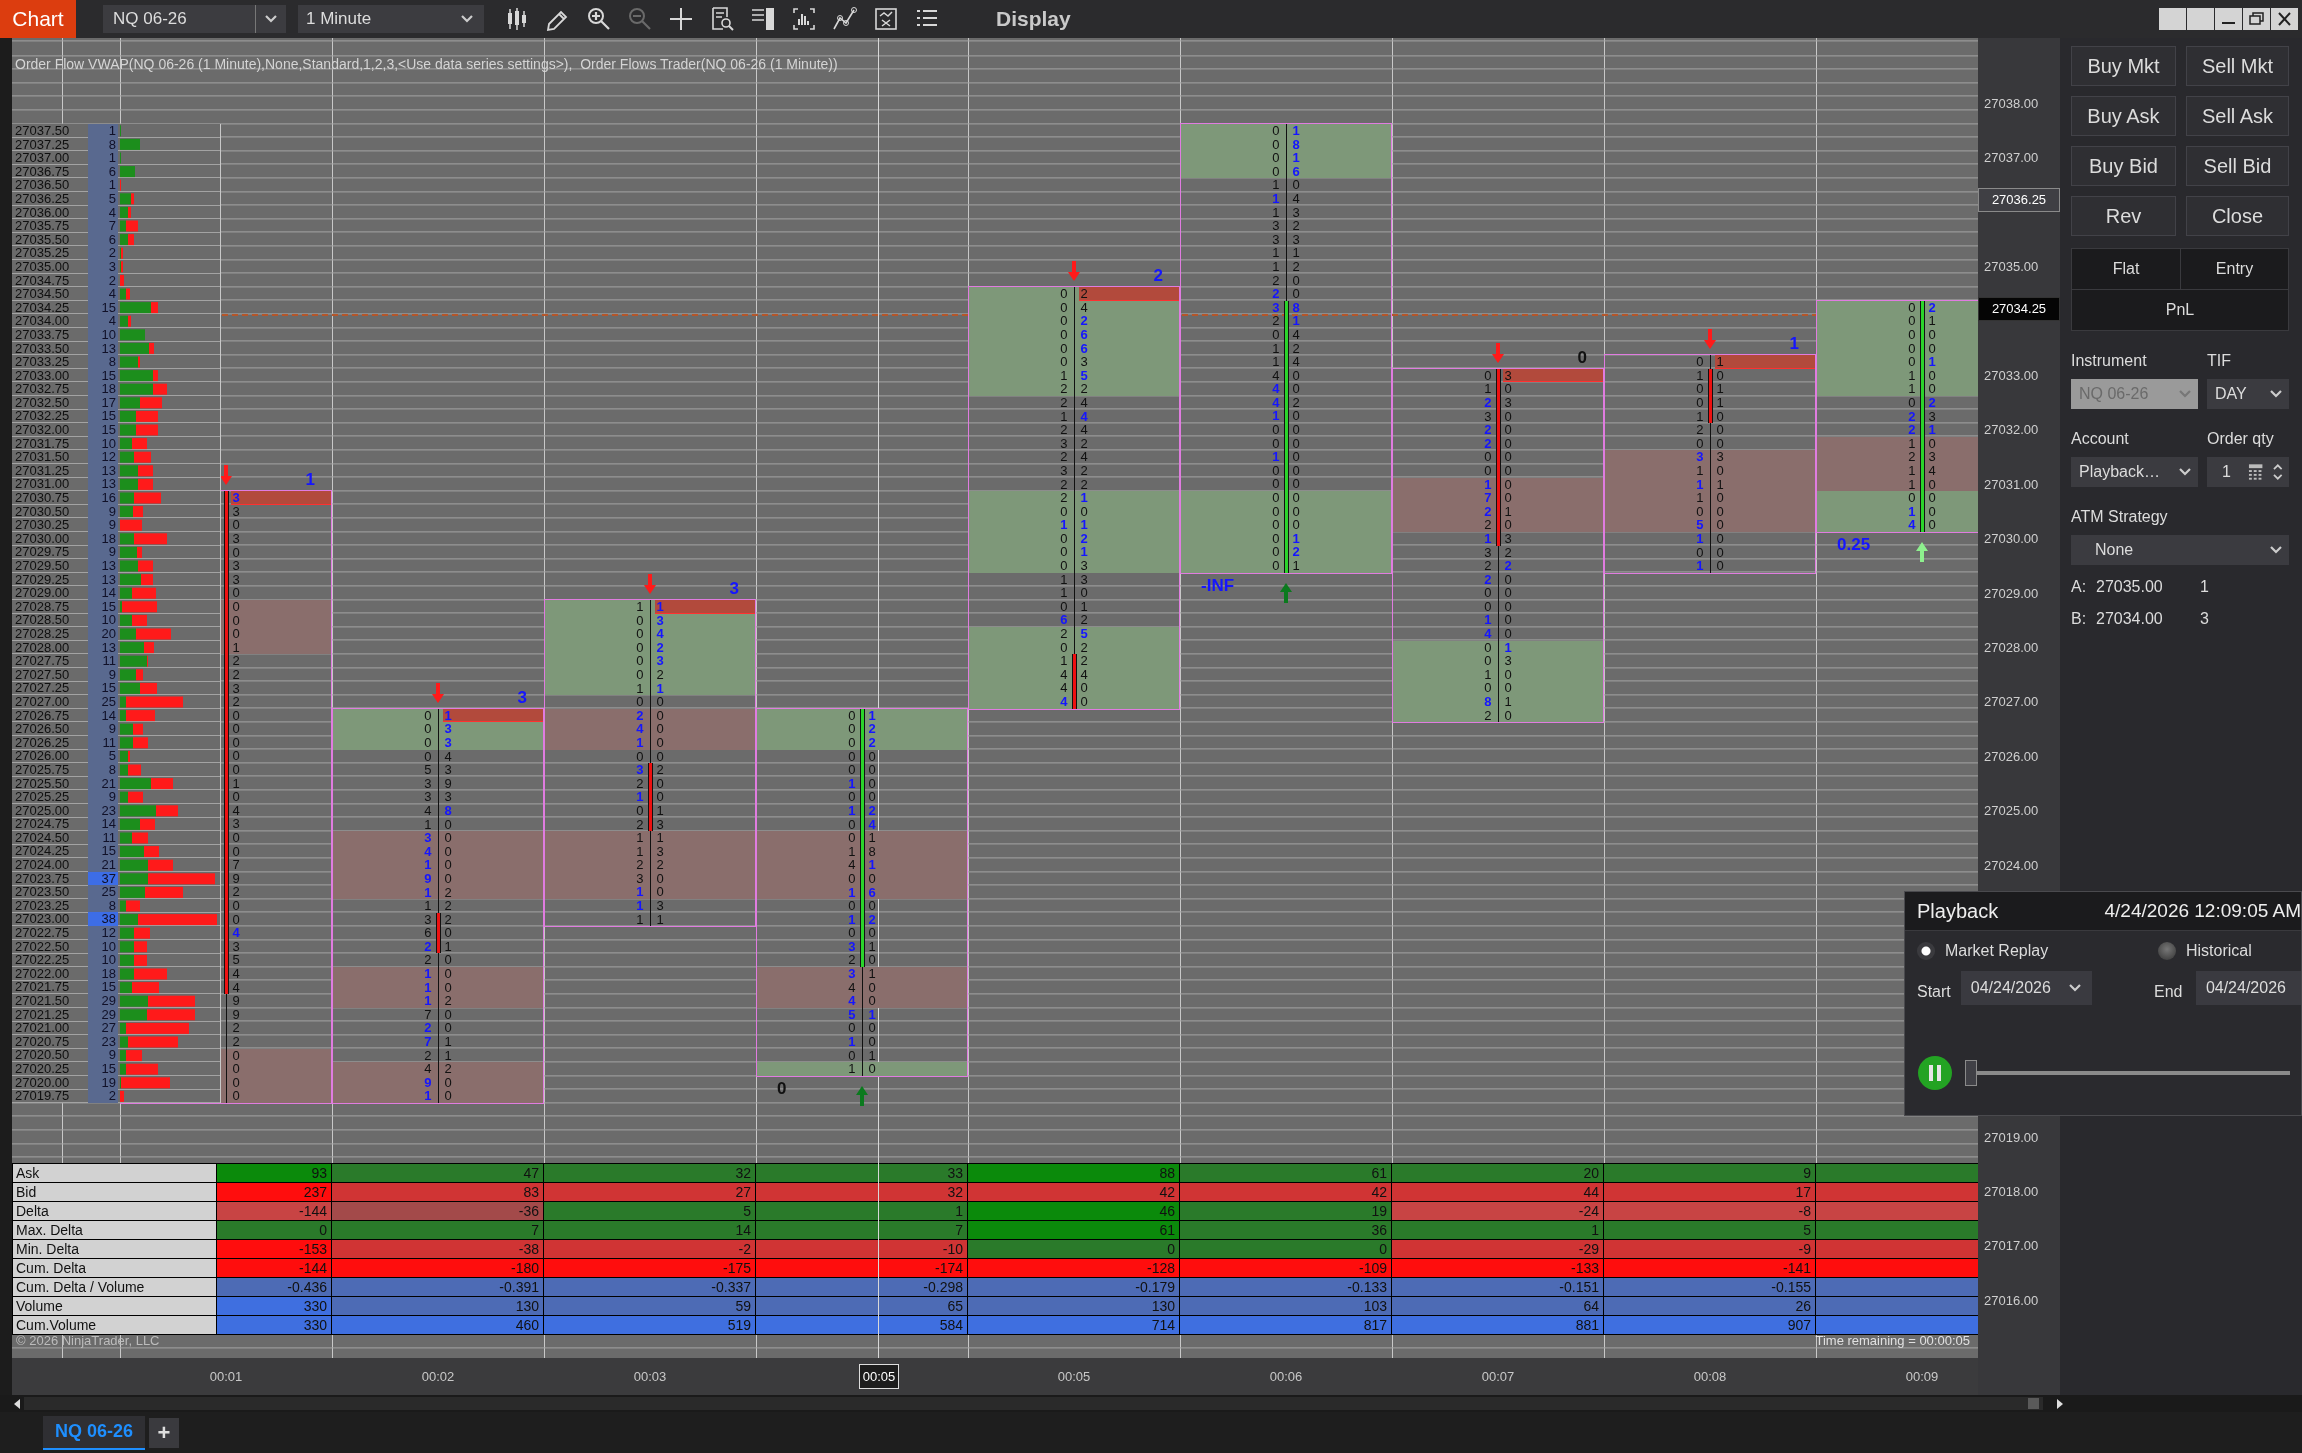 Image resolution: width=2302 pixels, height=1453 pixels. Describe the element at coordinates (42, 484) in the screenshot. I see `price-level: 27031.00` at that location.